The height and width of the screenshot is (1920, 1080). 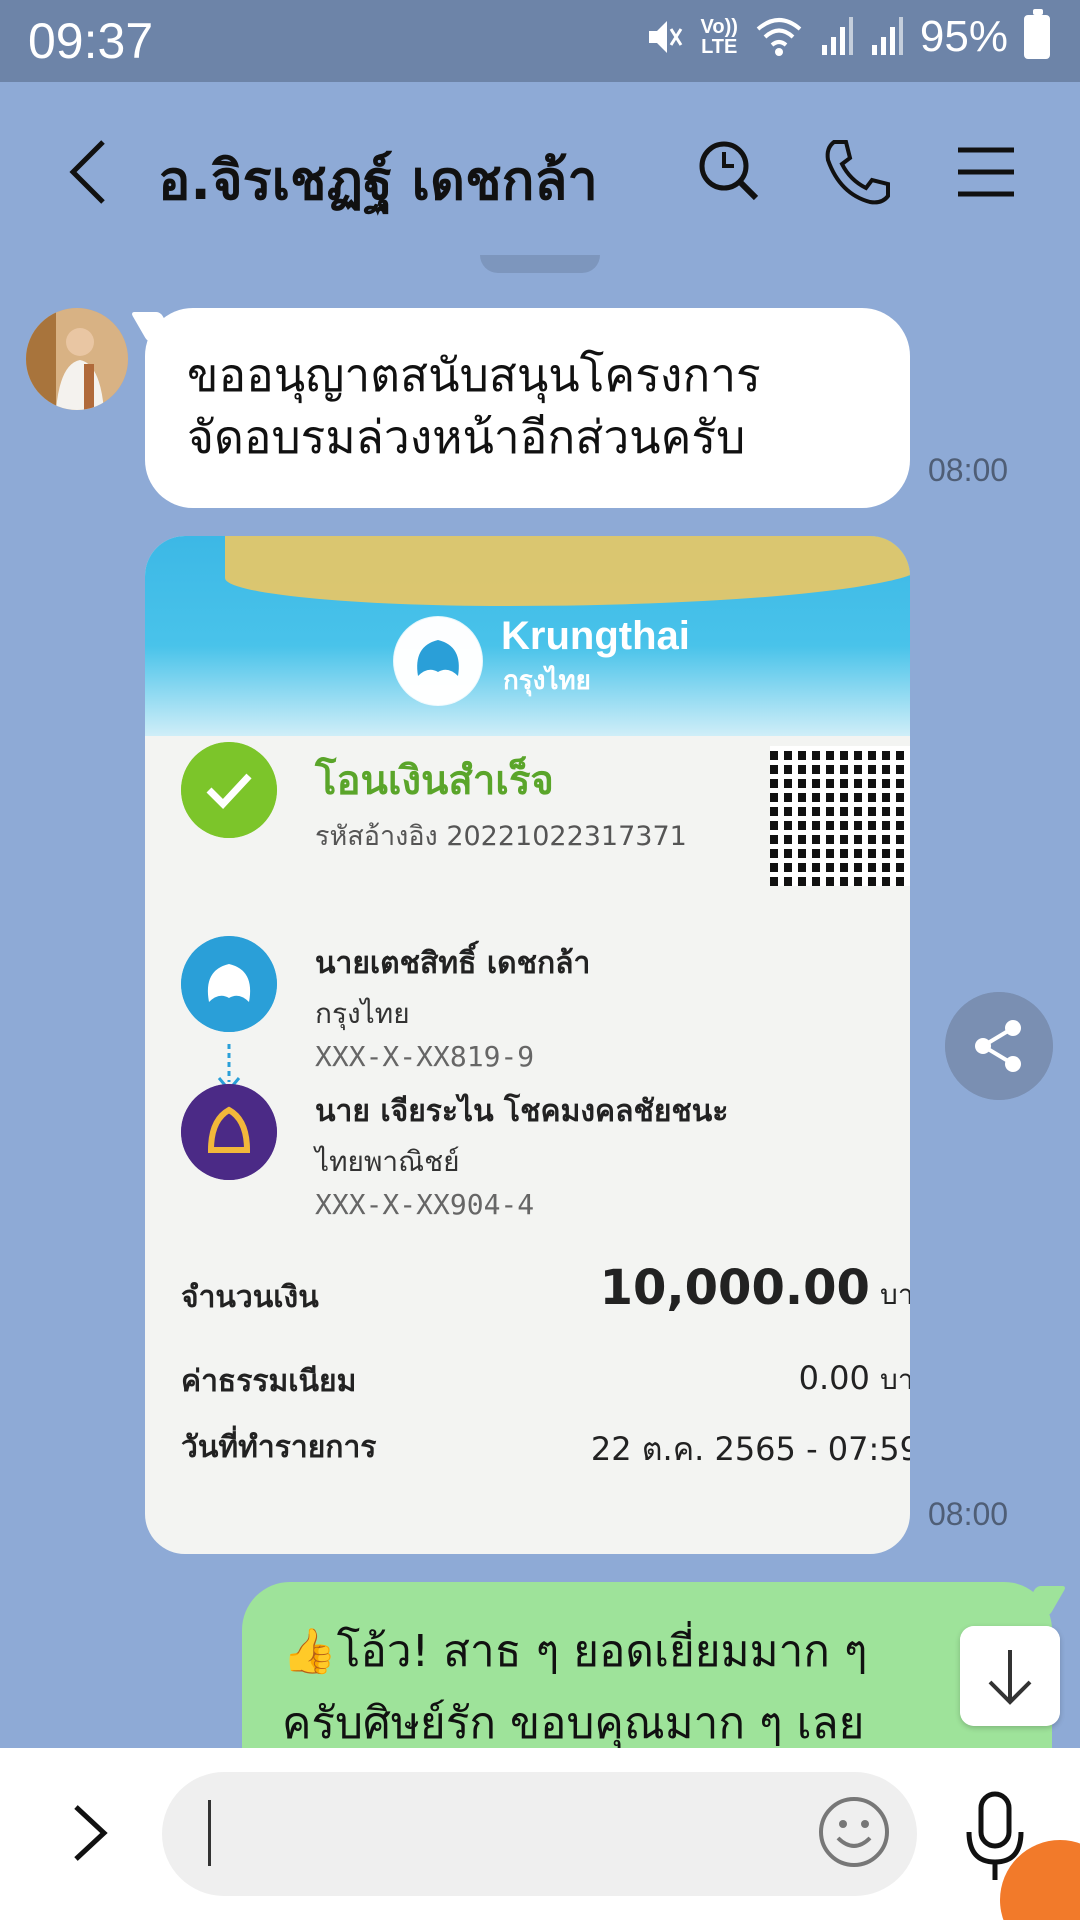 I want to click on qr-code-icon, so click(x=840, y=816).